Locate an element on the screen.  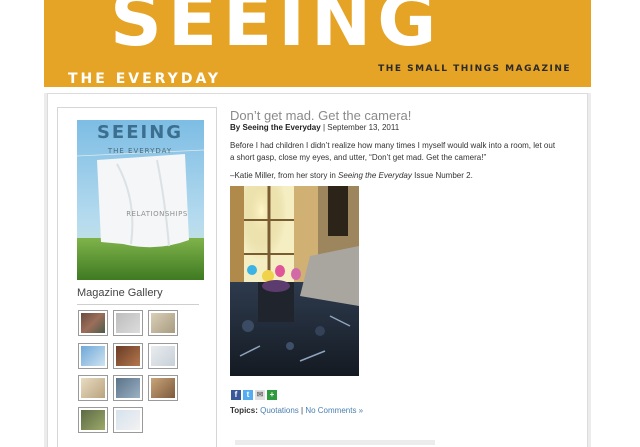
attribution-prefix: –Katie Miller, from her story in is located at coordinates (284, 175).